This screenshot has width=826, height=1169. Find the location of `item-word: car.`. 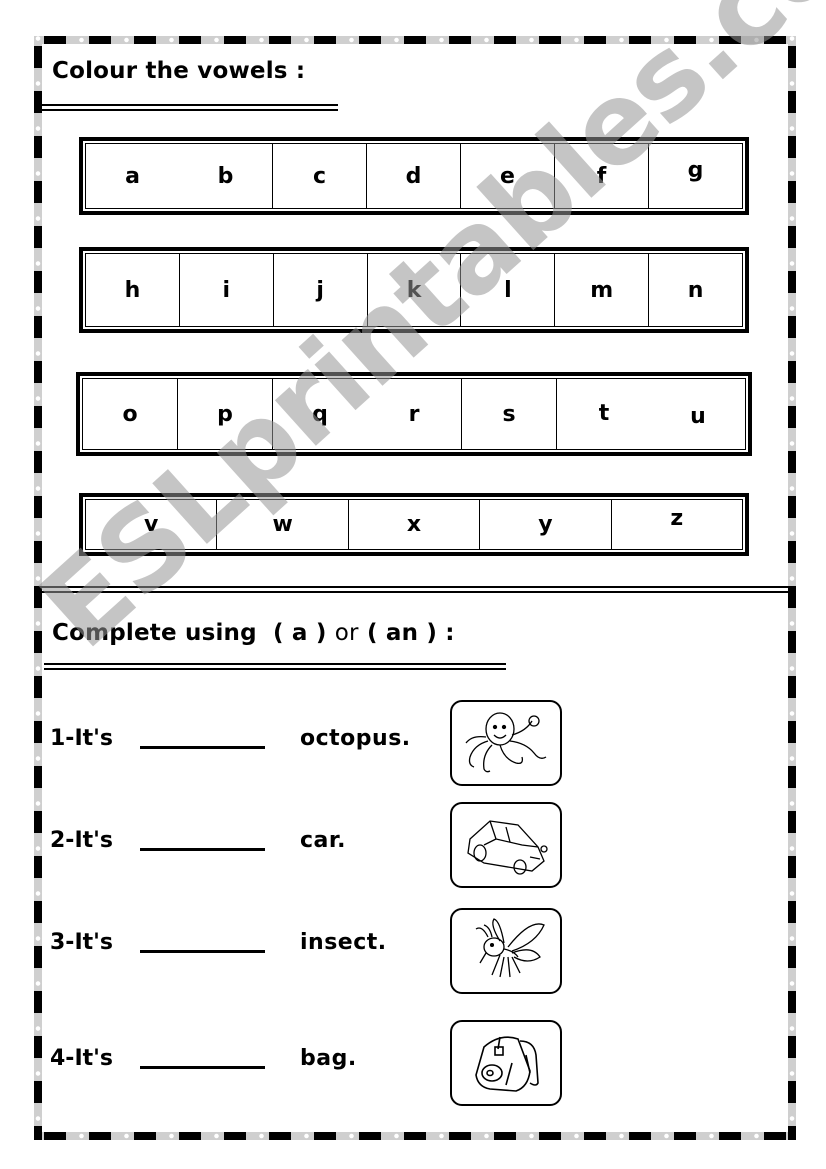

item-word: car. is located at coordinates (323, 840).